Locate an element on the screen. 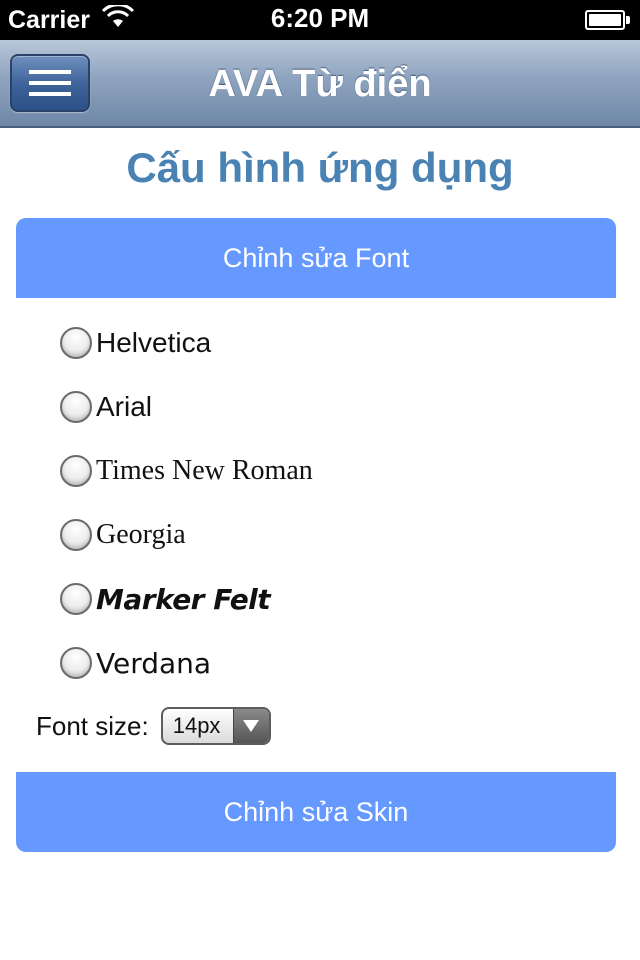 The image size is (640, 960). font-option-verdana: Verdana is located at coordinates (135, 663).